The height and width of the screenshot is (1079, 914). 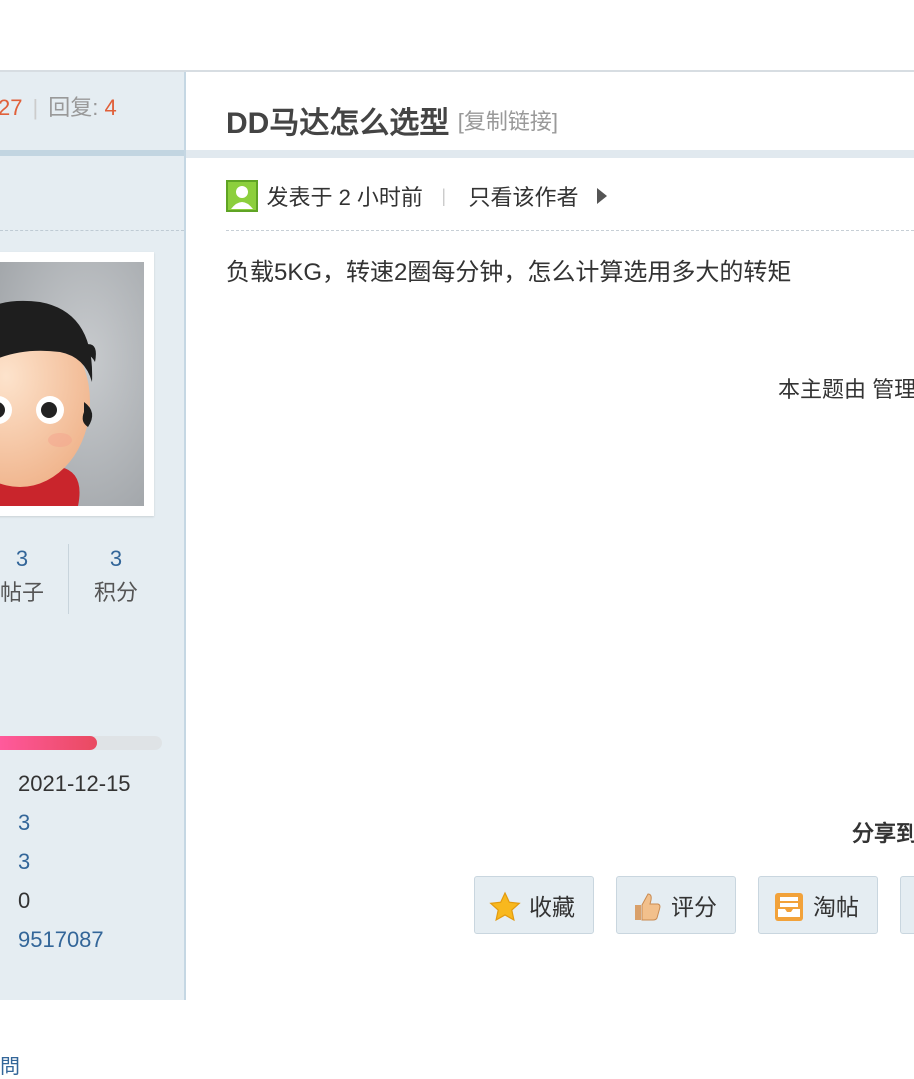 What do you see at coordinates (508, 121) in the screenshot?
I see `copy-link-button: [复制链接]` at bounding box center [508, 121].